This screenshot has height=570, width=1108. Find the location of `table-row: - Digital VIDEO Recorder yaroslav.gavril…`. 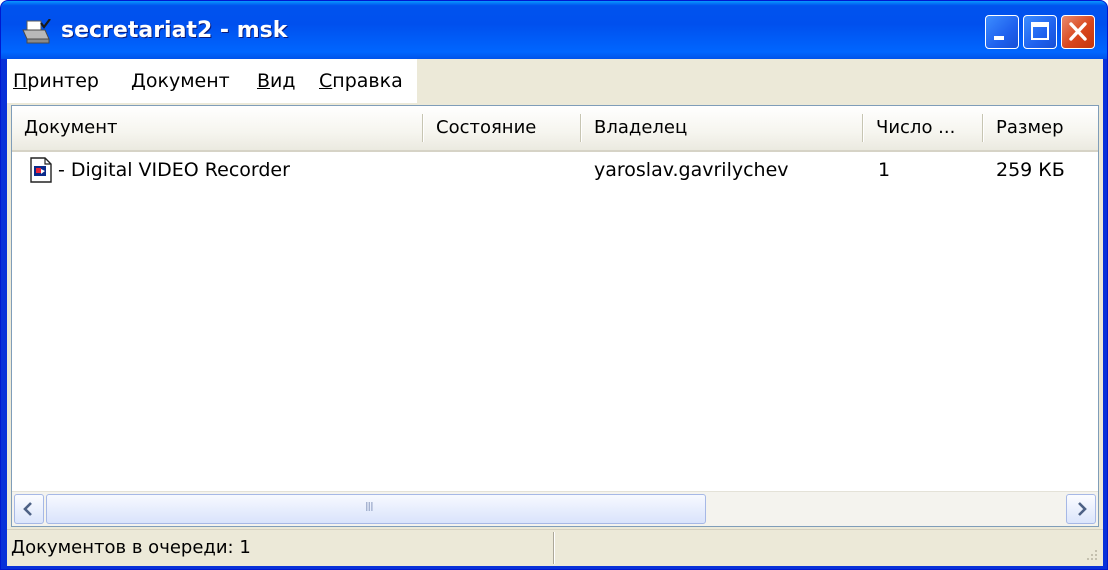

table-row: - Digital VIDEO Recorder yaroslav.gavril… is located at coordinates (555, 171).